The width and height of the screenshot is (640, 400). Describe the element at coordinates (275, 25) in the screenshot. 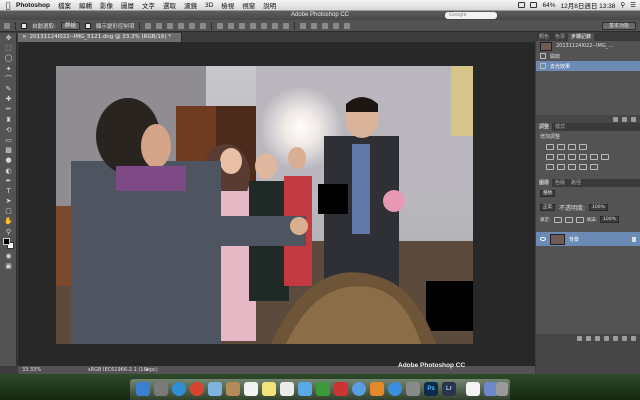

I see `distribute-right-icon` at that location.